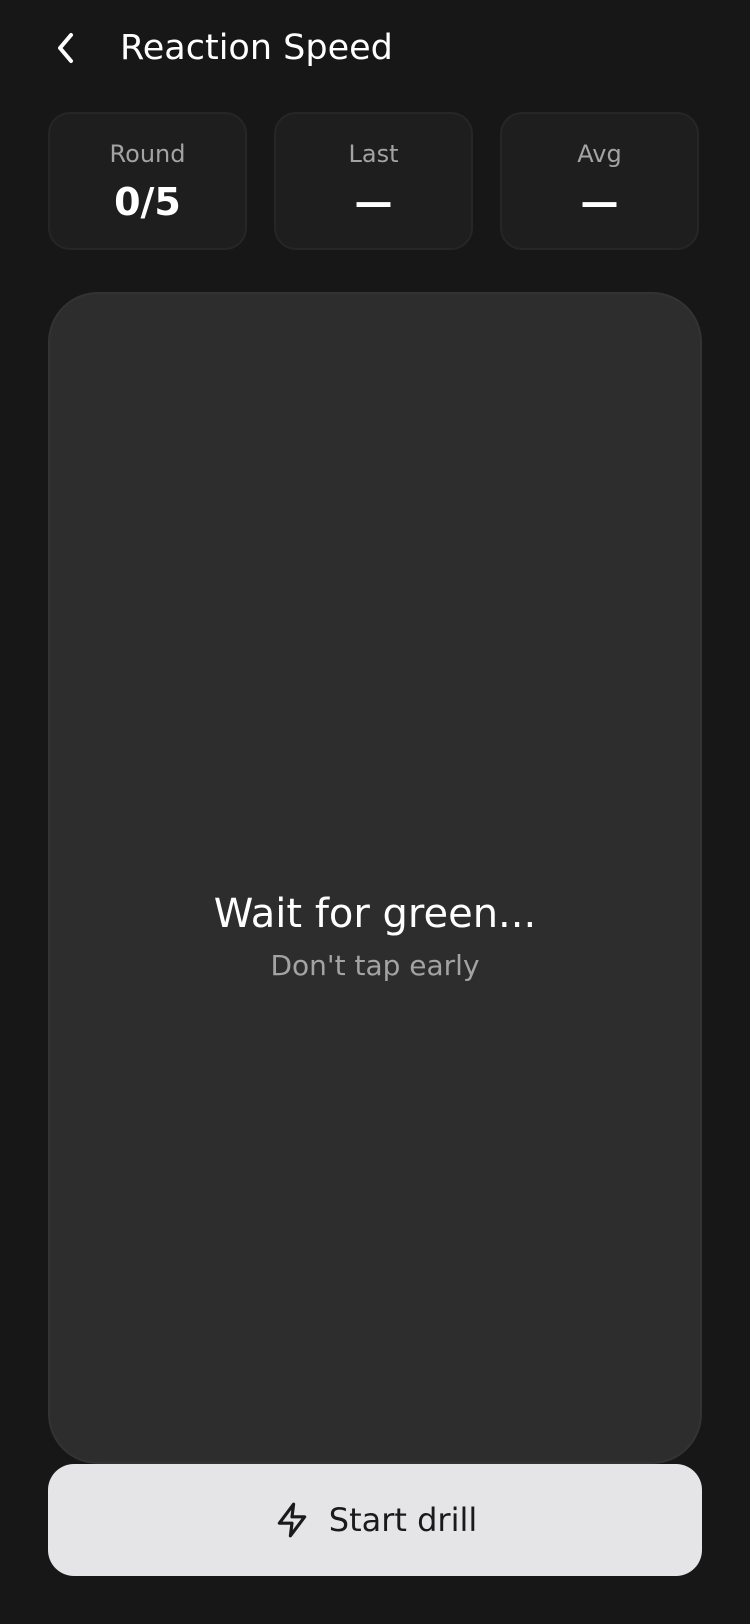 The image size is (750, 1624). I want to click on page-title: Reaction Speed, so click(256, 48).